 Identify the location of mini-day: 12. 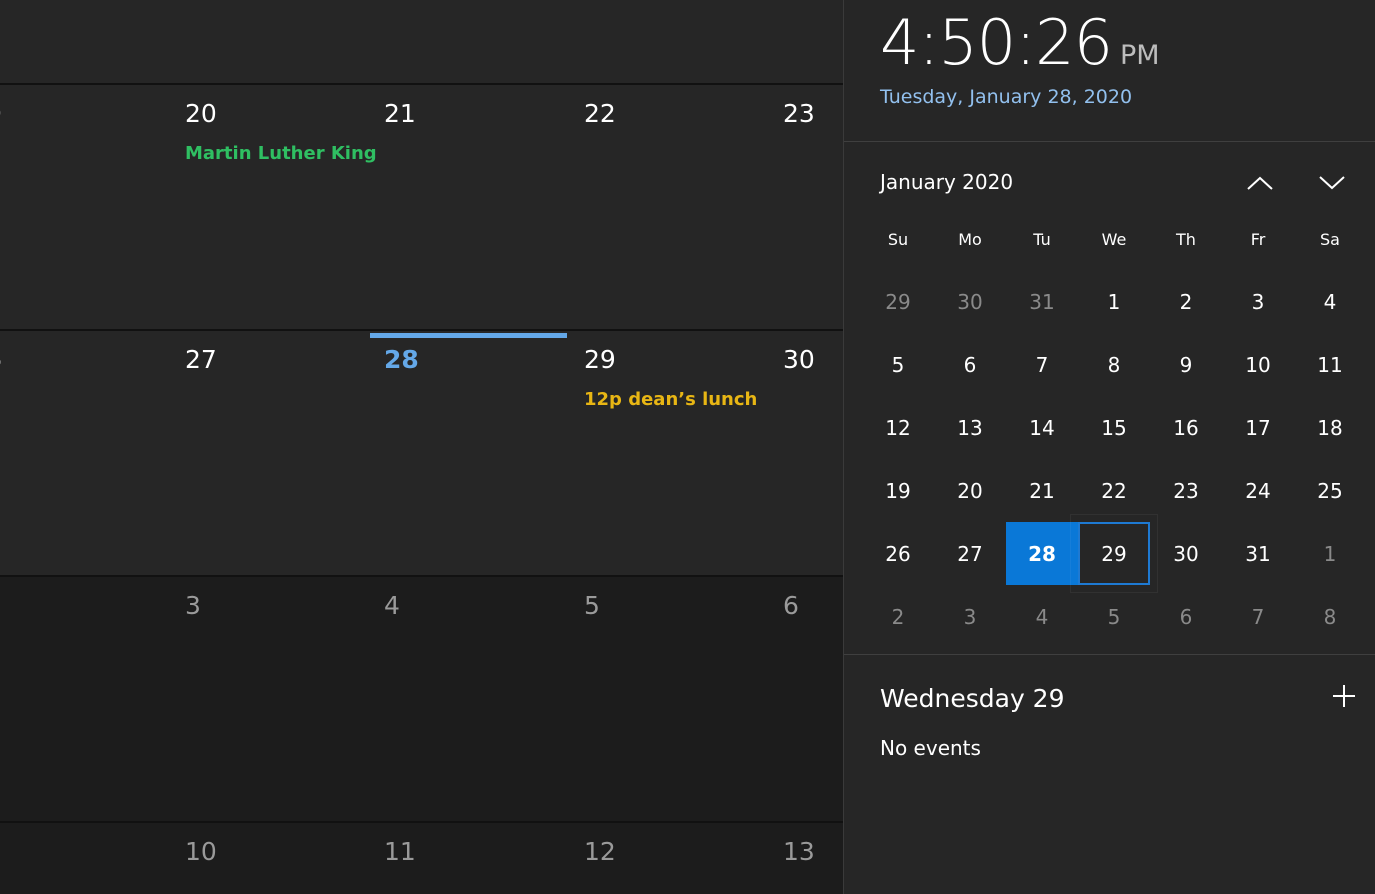
(898, 427).